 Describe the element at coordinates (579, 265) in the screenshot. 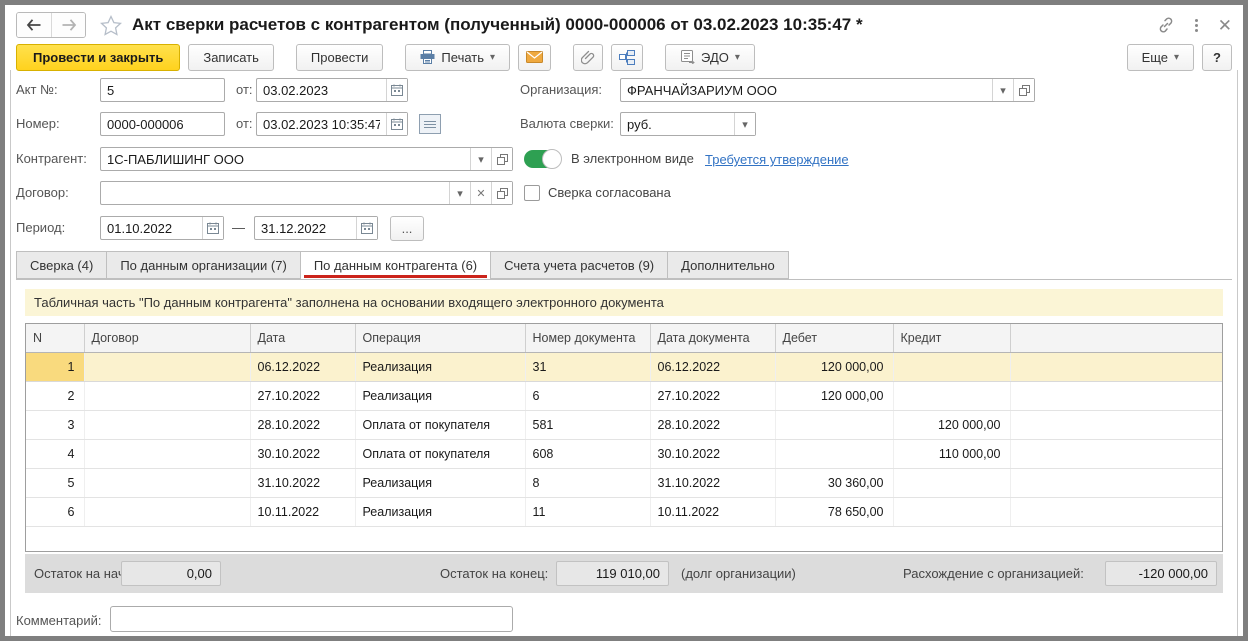

I see `tab-accounts: Счета учета расчетов (9)` at that location.